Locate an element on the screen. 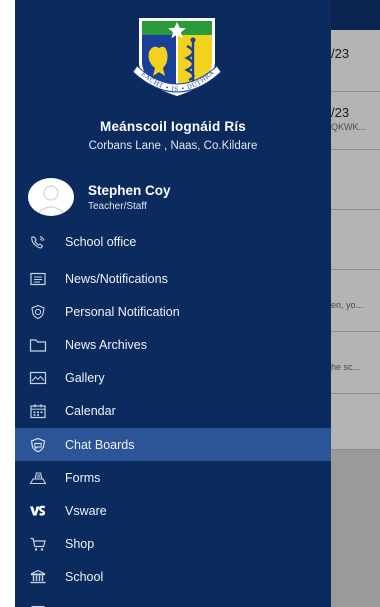  avatar is located at coordinates (51, 197).